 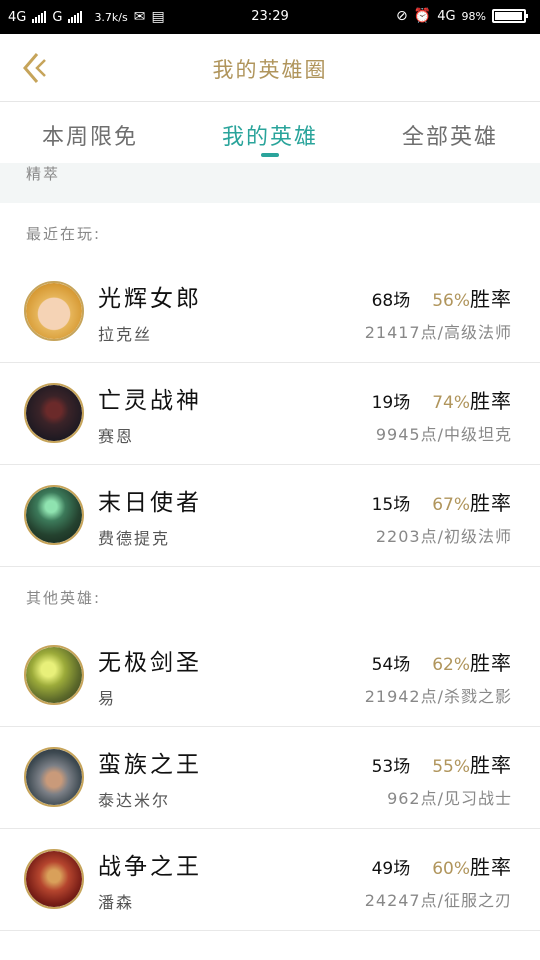 I want to click on hero-name: 亡灵战神, so click(x=150, y=401).